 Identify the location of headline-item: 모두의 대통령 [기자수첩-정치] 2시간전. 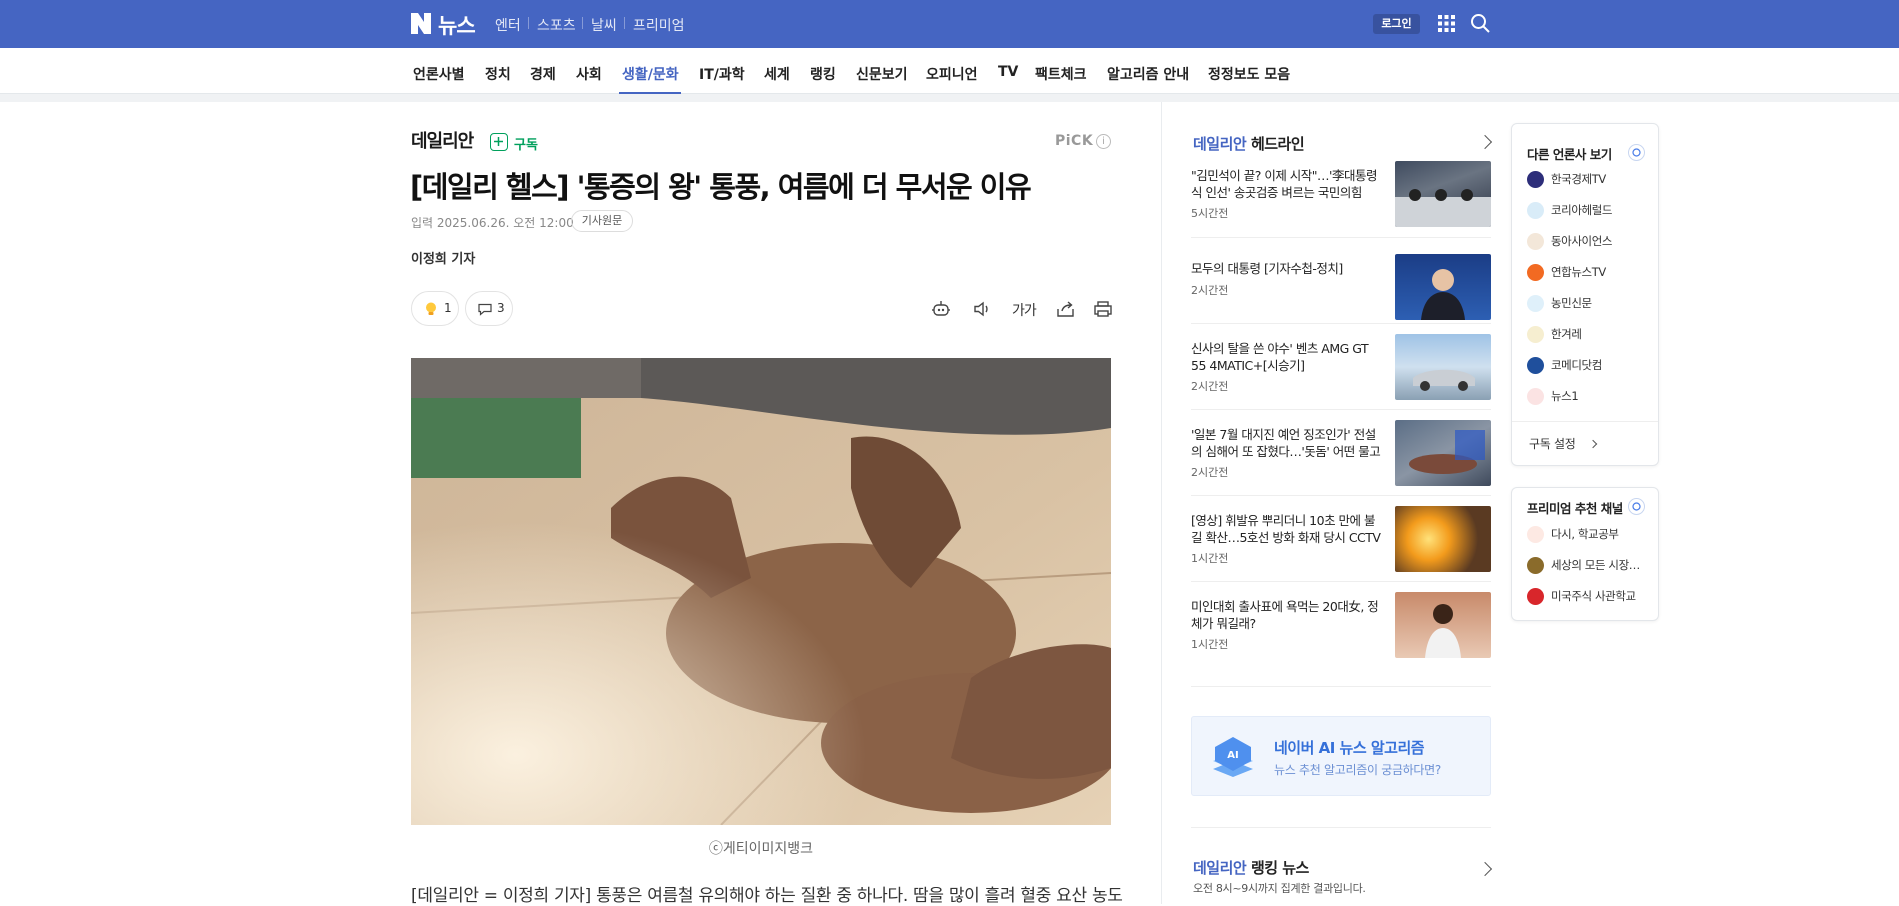
(1341, 293).